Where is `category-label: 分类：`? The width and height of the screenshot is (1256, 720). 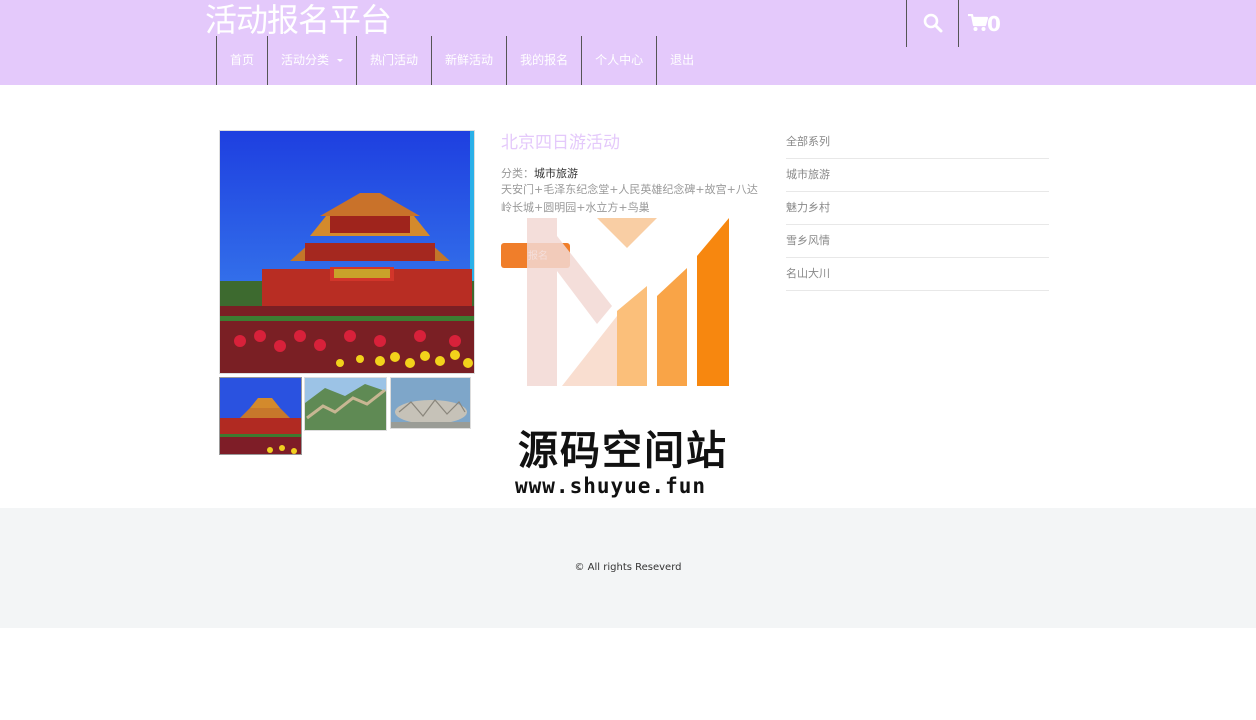 category-label: 分类： is located at coordinates (517, 173).